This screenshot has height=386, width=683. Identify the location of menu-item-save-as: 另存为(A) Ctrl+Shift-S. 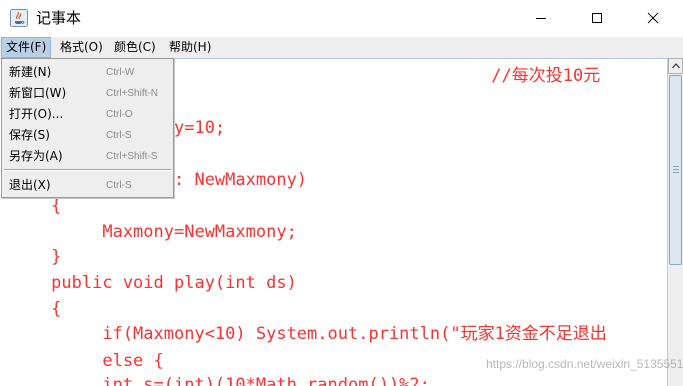
(87, 156).